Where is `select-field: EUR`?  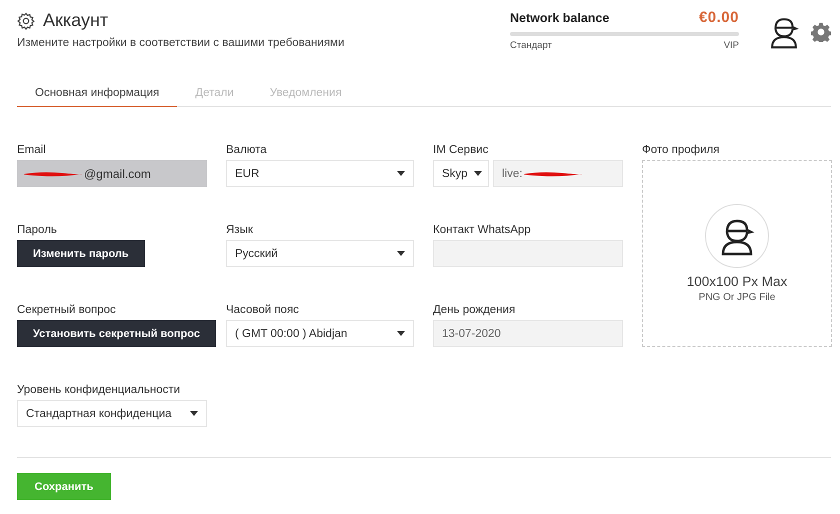
select-field: EUR is located at coordinates (320, 173).